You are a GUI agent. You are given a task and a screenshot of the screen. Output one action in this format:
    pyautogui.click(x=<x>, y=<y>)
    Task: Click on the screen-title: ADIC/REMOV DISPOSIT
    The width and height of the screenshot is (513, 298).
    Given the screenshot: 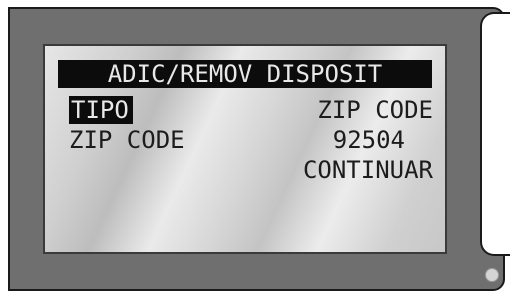 What is the action you would take?
    pyautogui.click(x=245, y=74)
    